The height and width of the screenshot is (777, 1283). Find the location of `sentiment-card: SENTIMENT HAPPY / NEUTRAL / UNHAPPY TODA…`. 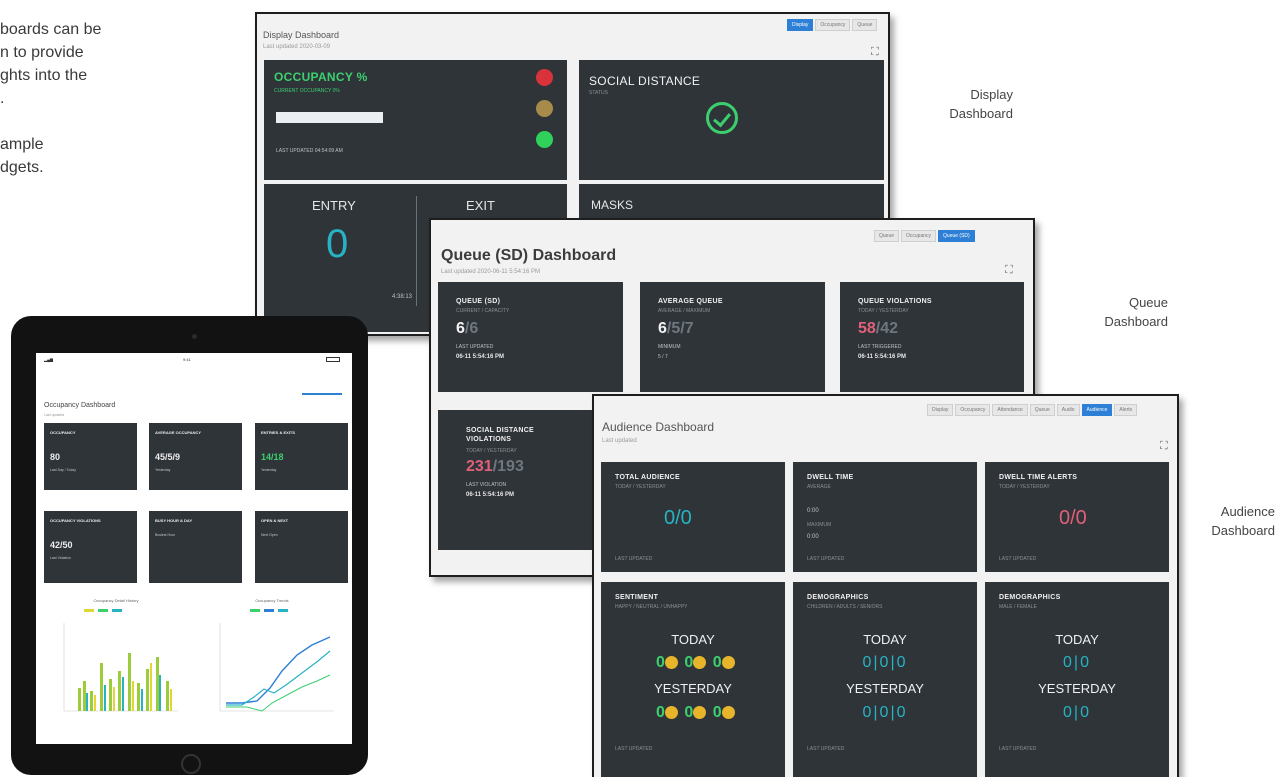

sentiment-card: SENTIMENT HAPPY / NEUTRAL / UNHAPPY TODA… is located at coordinates (693, 679).